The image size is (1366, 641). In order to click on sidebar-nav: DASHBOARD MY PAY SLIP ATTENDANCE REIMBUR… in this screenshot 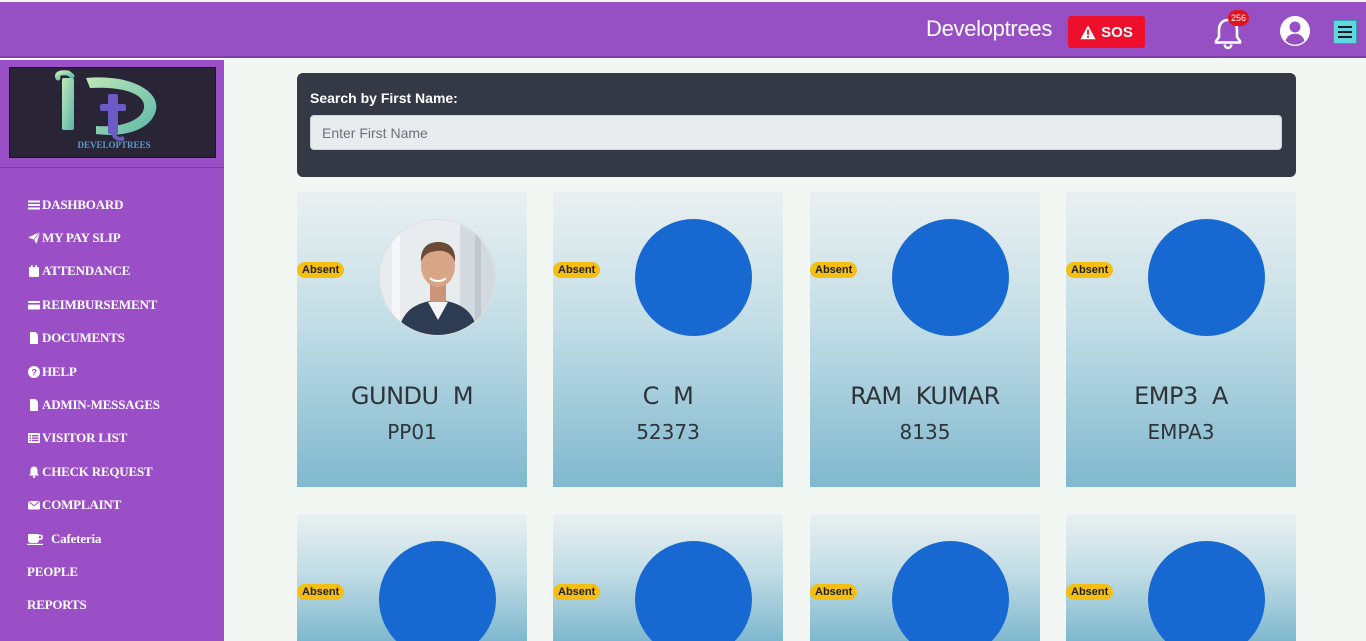, I will do `click(93, 405)`.